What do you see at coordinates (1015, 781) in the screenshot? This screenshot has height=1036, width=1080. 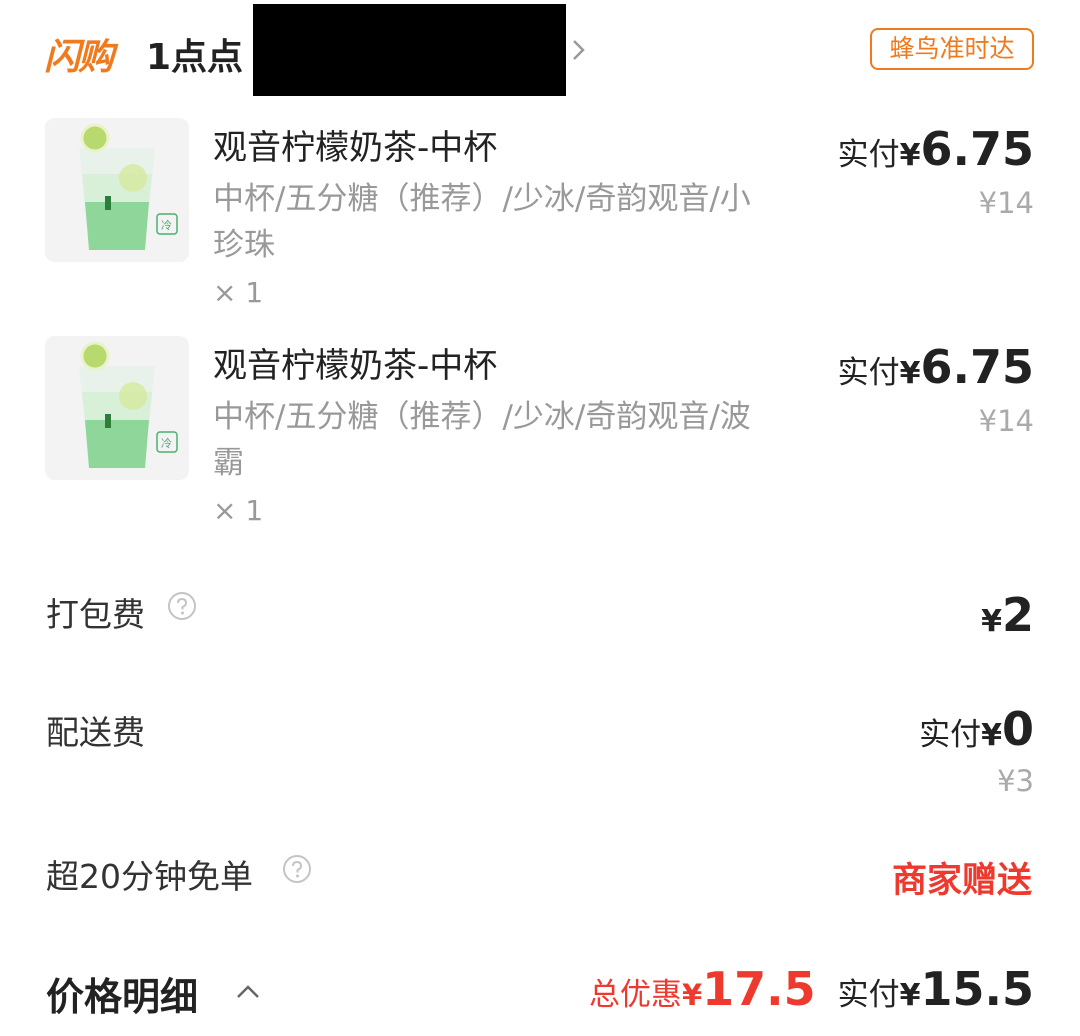 I see `delivery-original-price: ¥3` at bounding box center [1015, 781].